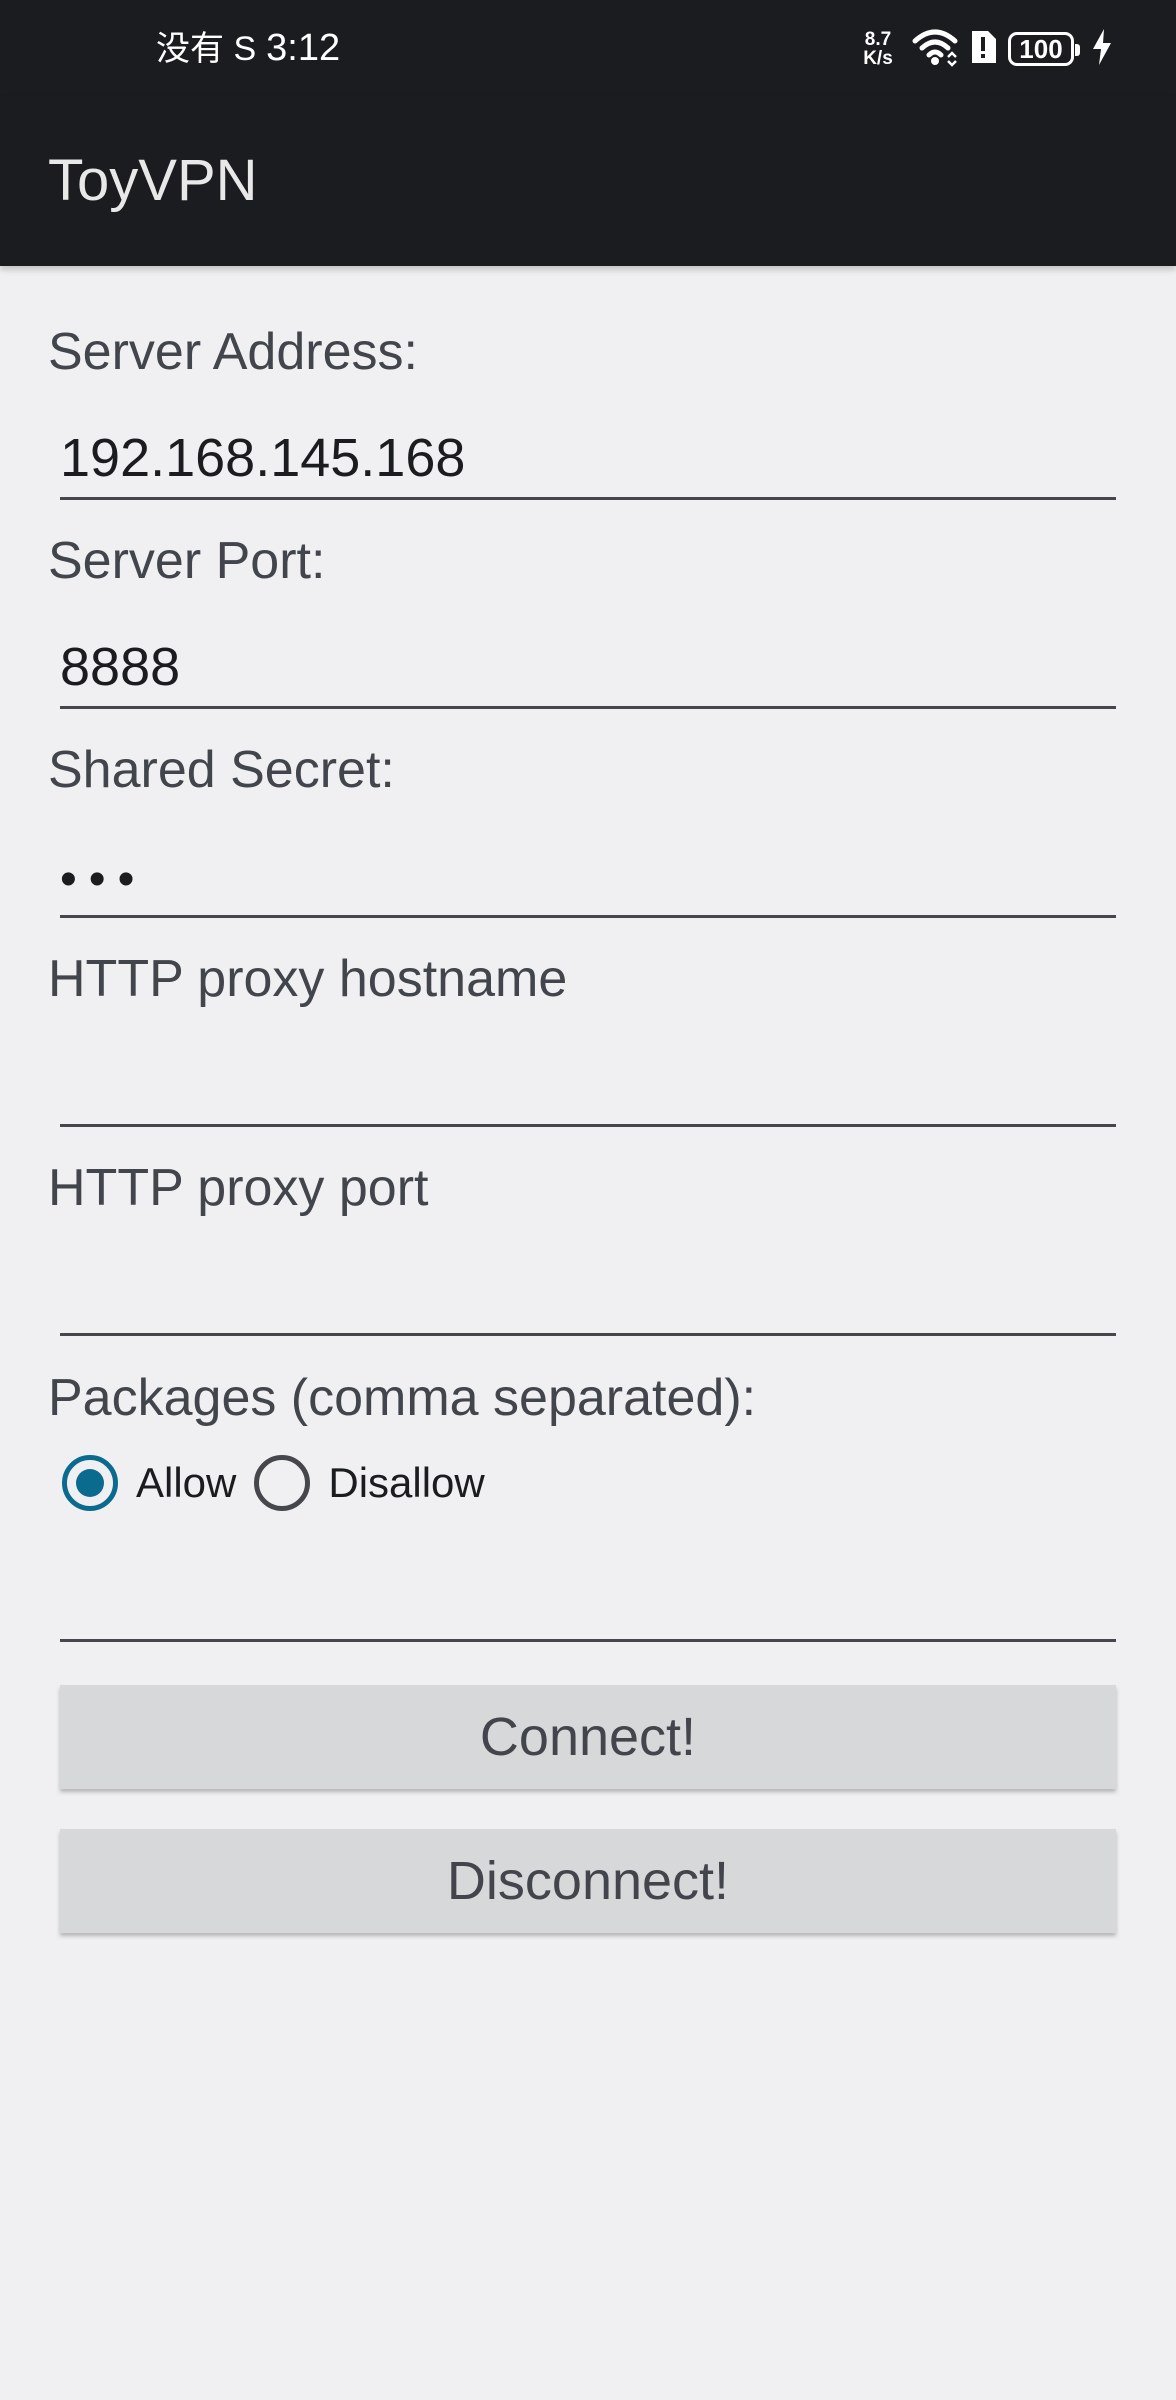 This screenshot has width=1176, height=2400. I want to click on net-speed: 8.7 K/s, so click(878, 49).